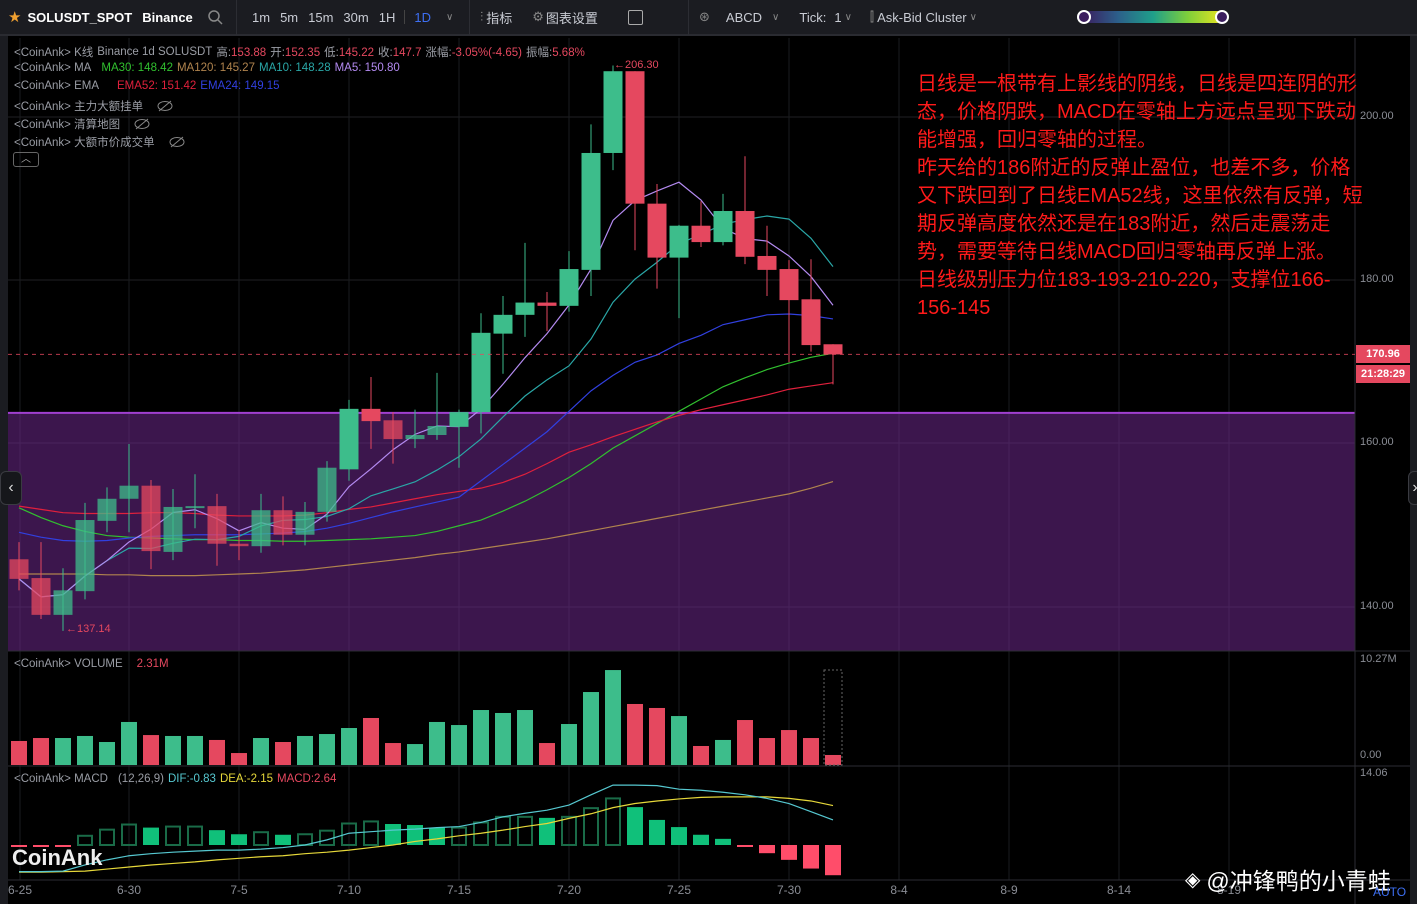 The height and width of the screenshot is (904, 1417). Describe the element at coordinates (192, 779) in the screenshot. I see `dif-value: DIF:-0.83` at that location.